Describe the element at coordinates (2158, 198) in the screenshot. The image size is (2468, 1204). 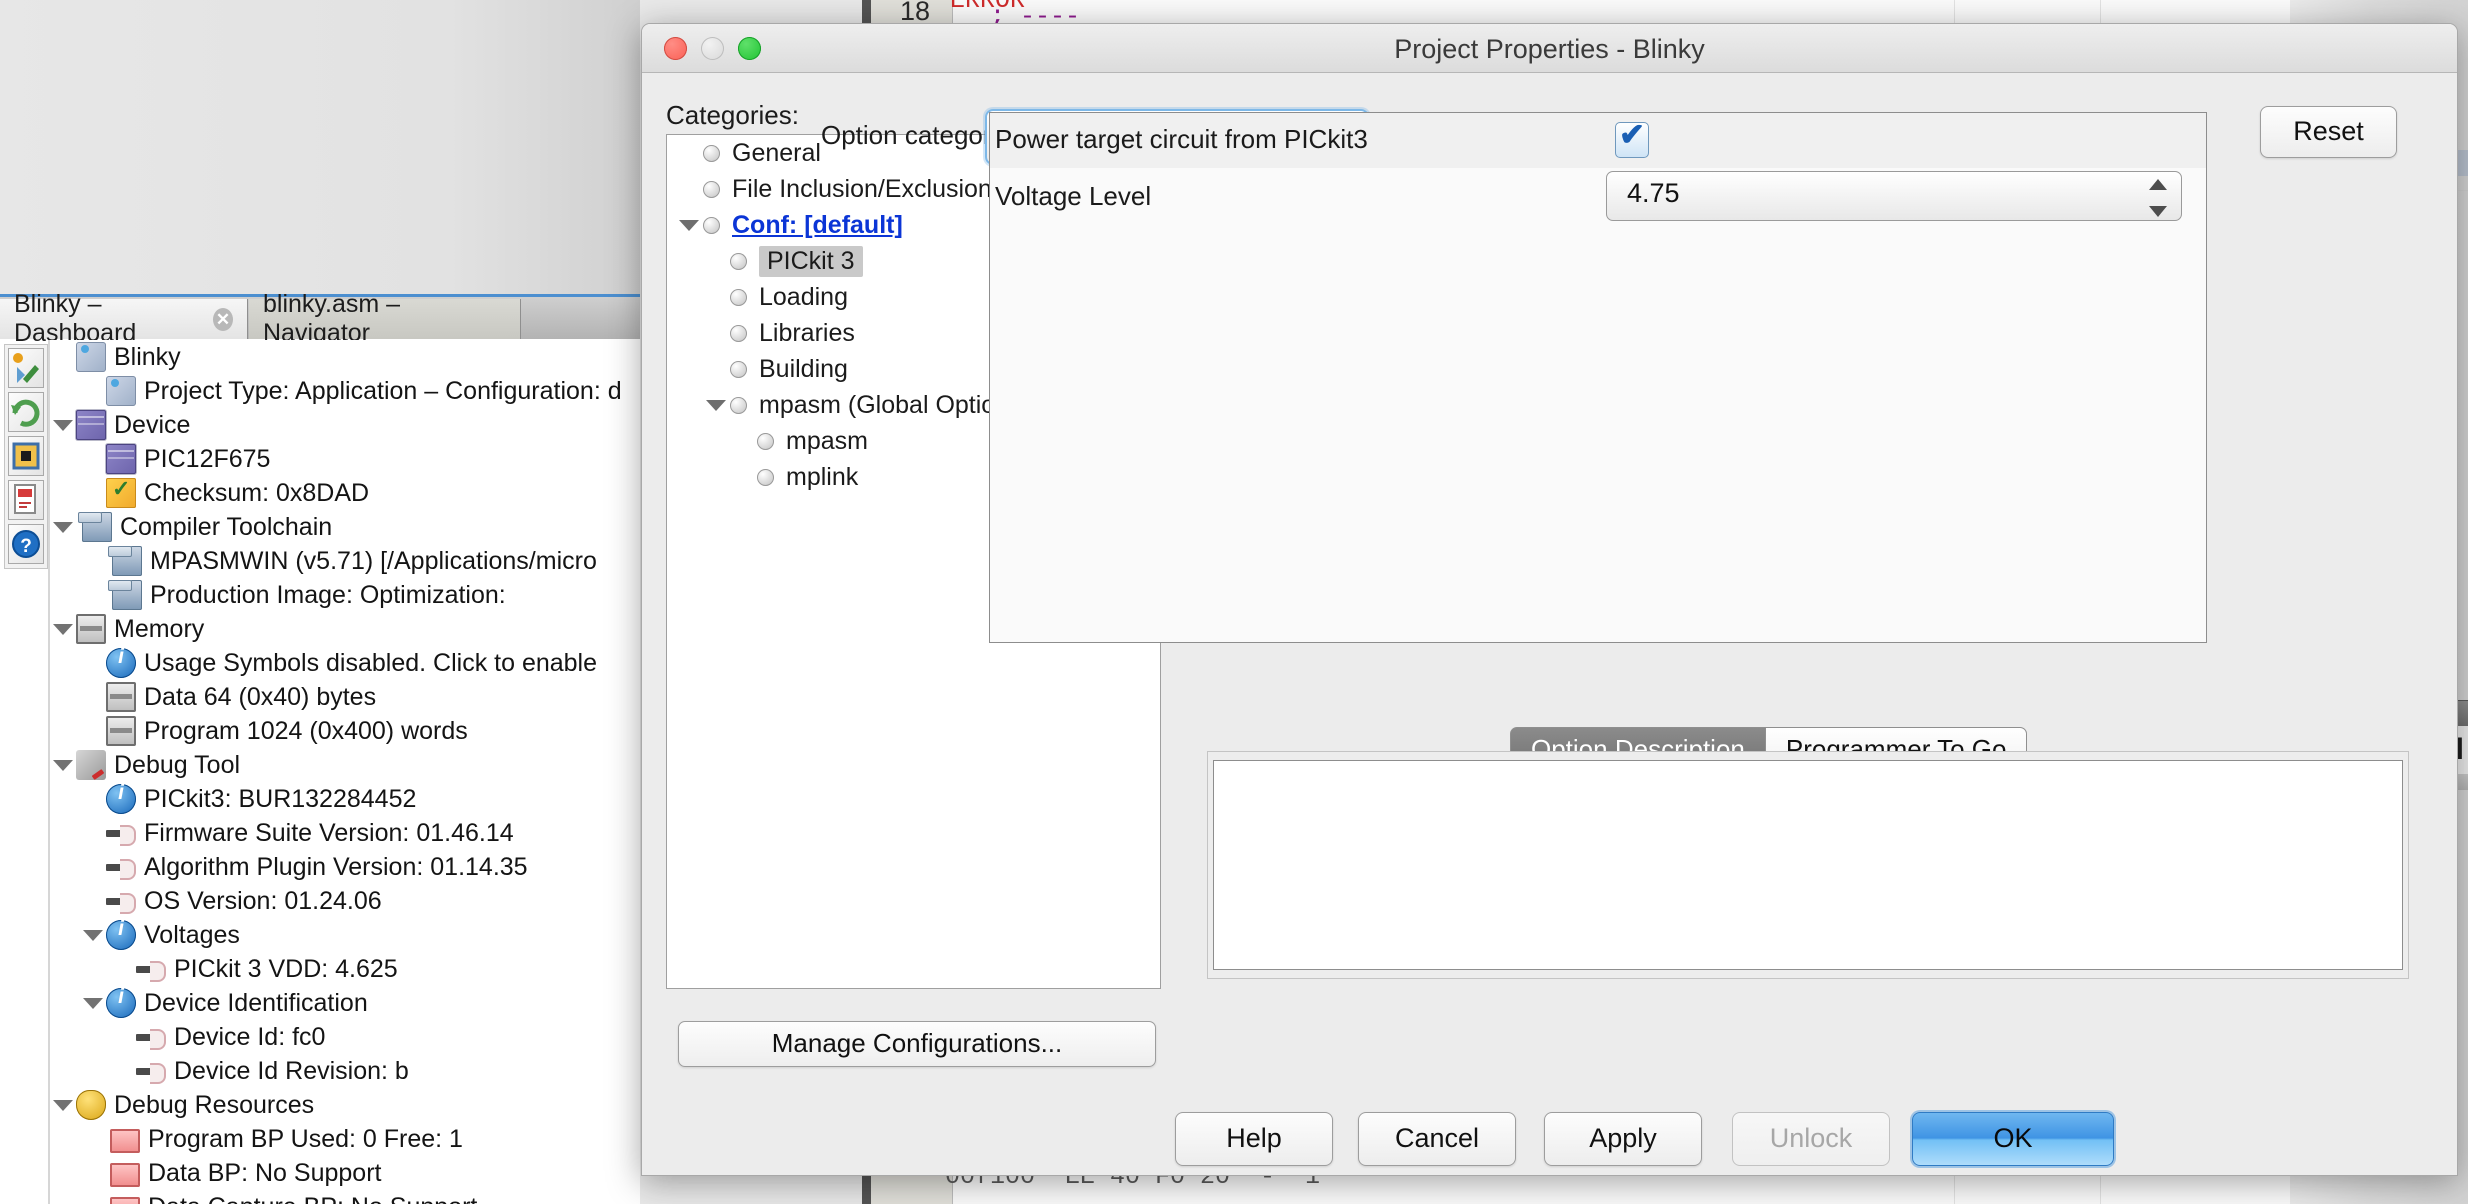
I see `chevron-updown-icon` at that location.